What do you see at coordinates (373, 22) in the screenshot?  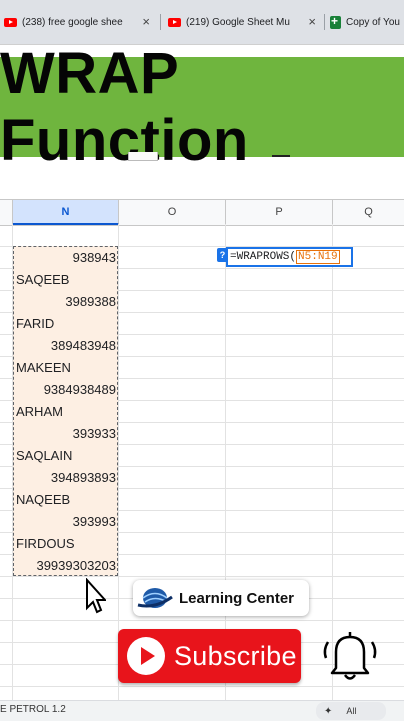 I see `browser-tab-title: Copy of You` at bounding box center [373, 22].